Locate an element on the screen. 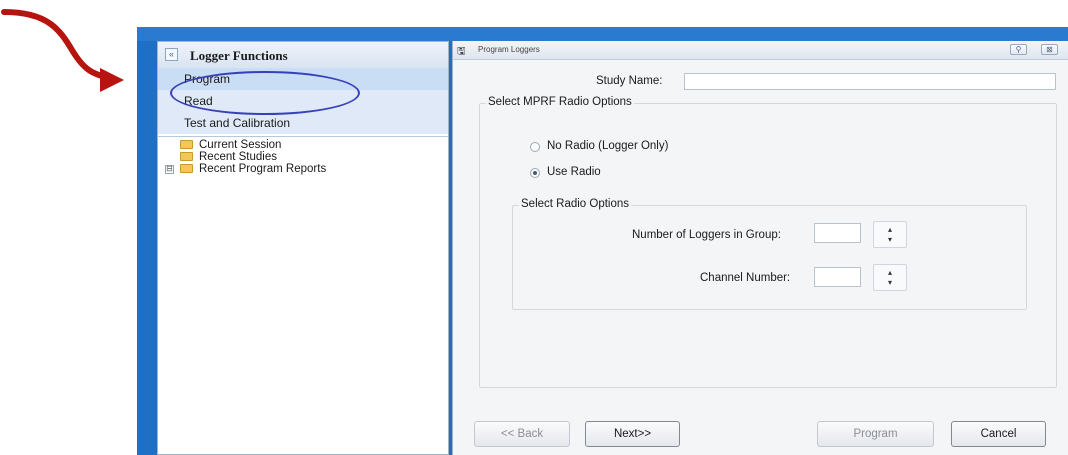 The image size is (1068, 455). nav-item-test-and-calibration: Test and Calibration is located at coordinates (303, 123).